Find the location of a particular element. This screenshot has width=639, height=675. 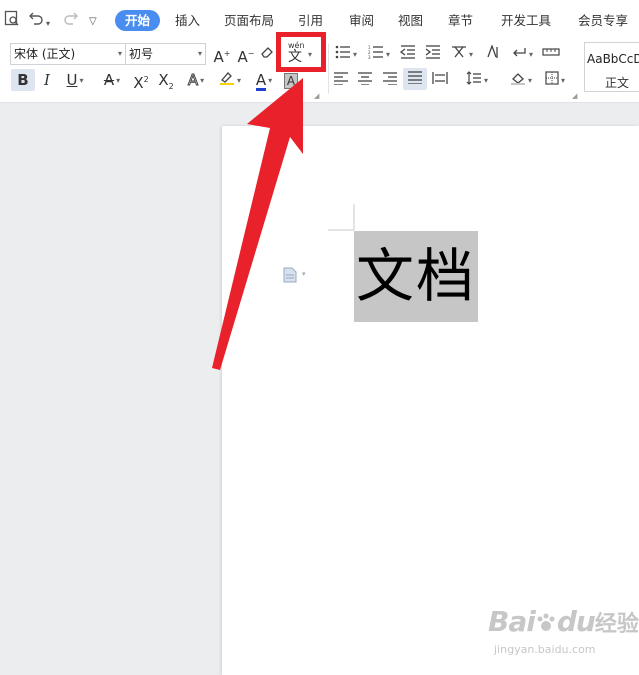

strikethrough-button: A ▾ is located at coordinates (112, 80).